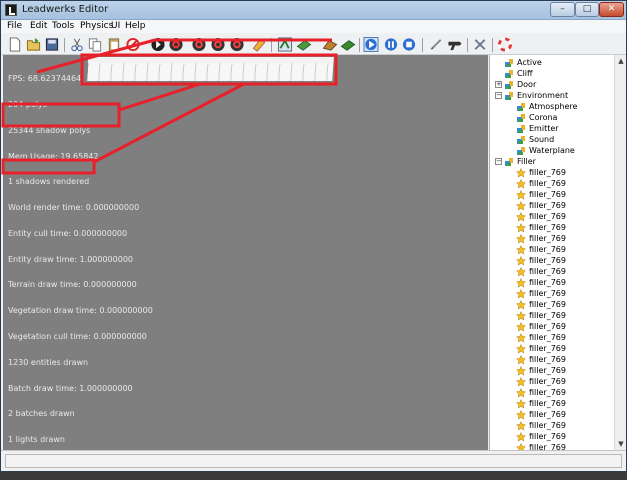 The height and width of the screenshot is (480, 627). I want to click on scroll-down-icon: ▼, so click(621, 444).